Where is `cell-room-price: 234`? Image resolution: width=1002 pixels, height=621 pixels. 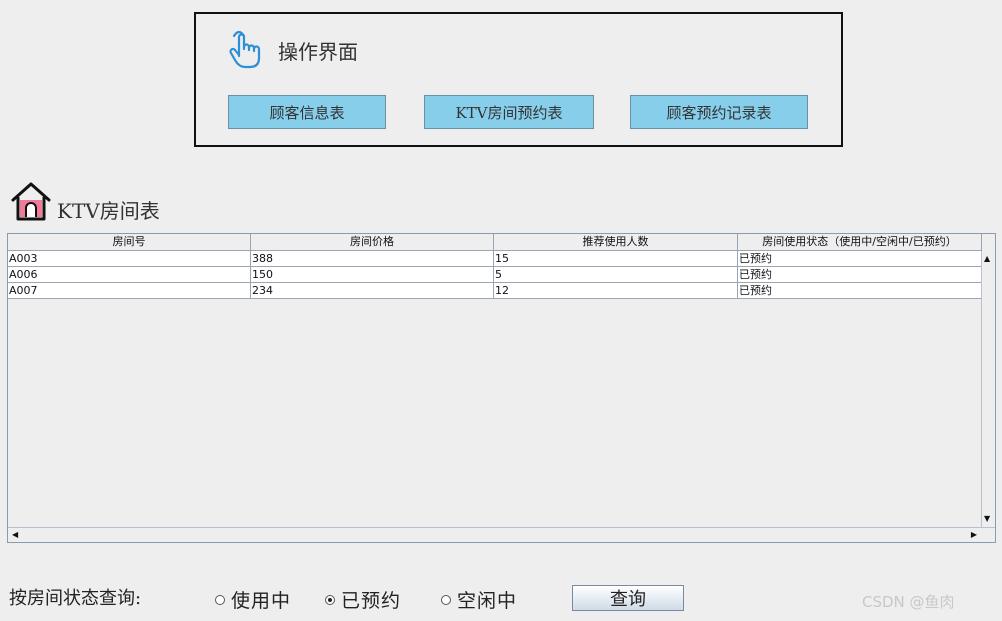 cell-room-price: 234 is located at coordinates (372, 291).